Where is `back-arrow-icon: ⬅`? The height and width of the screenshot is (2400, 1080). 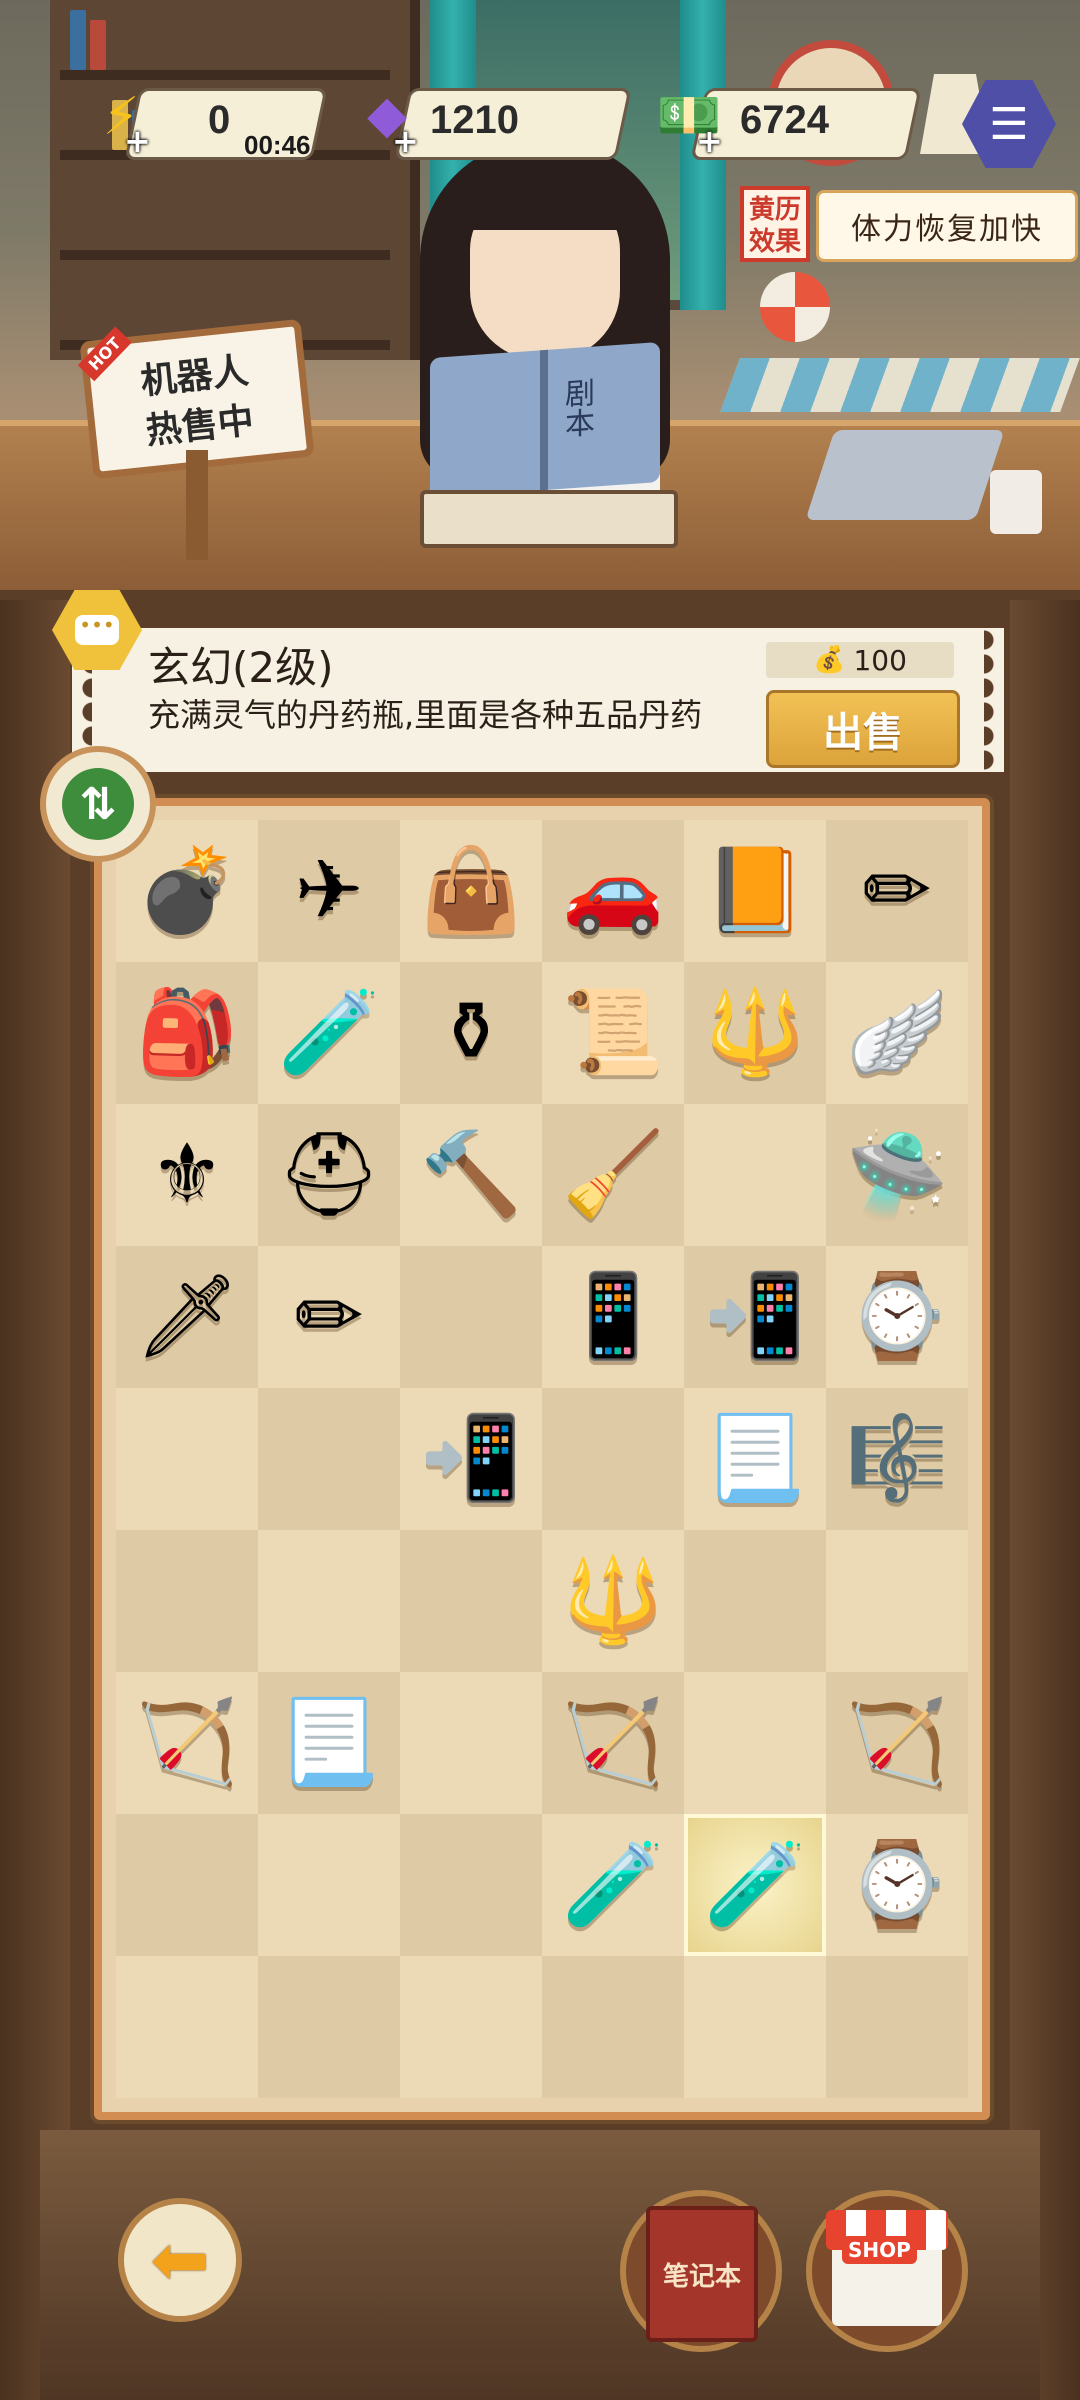 back-arrow-icon: ⬅ is located at coordinates (180, 2260).